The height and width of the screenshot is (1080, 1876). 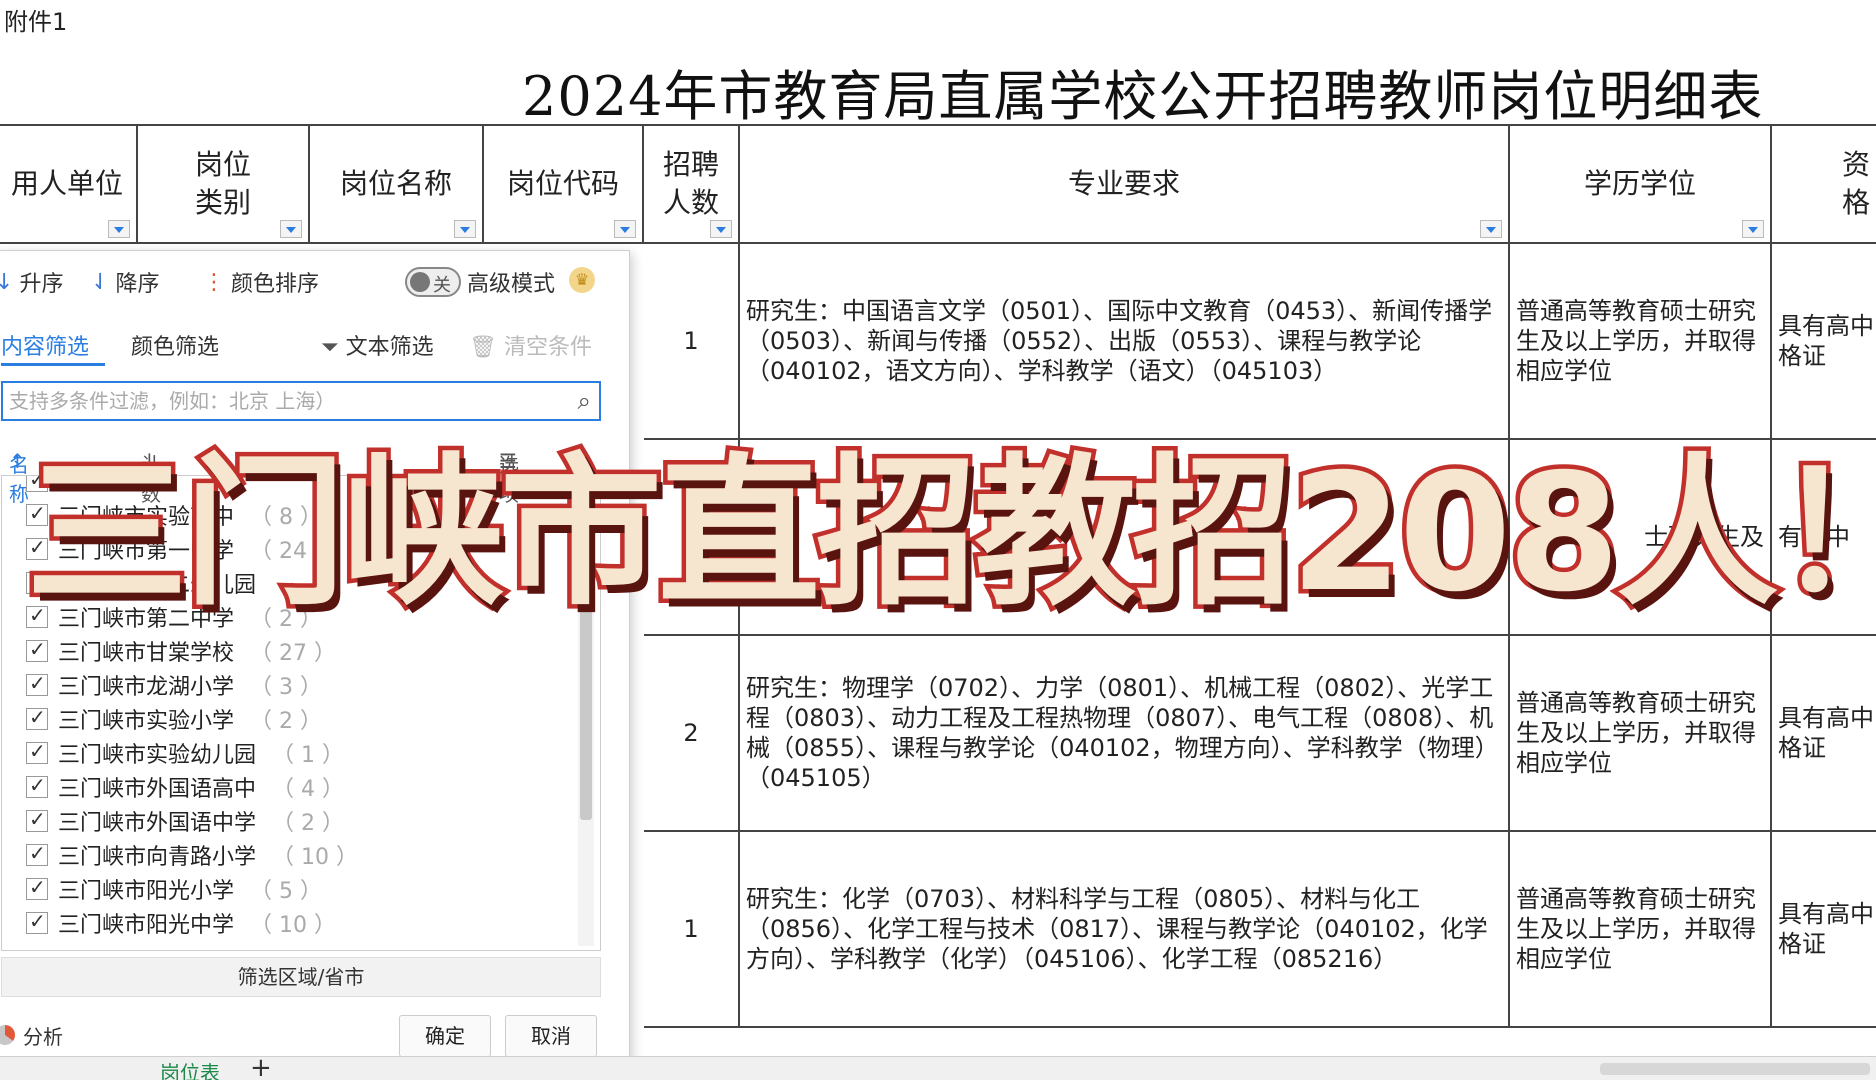 I want to click on sort-asc-button: ↓ 升序, so click(x=31, y=282).